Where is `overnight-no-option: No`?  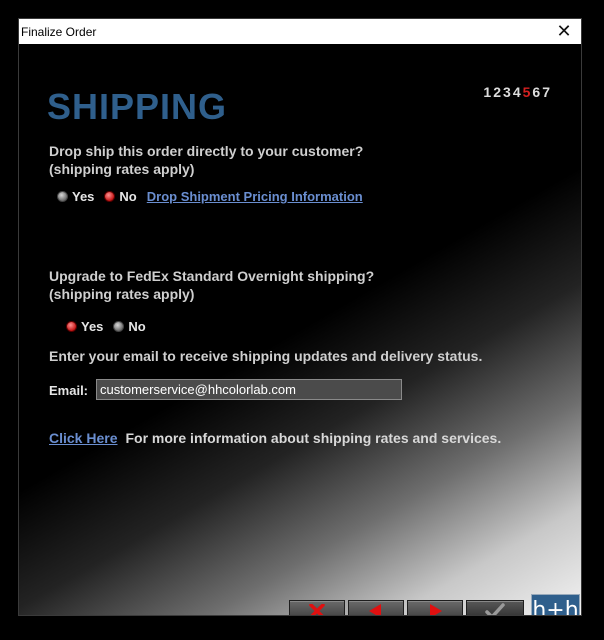 overnight-no-option: No is located at coordinates (129, 326).